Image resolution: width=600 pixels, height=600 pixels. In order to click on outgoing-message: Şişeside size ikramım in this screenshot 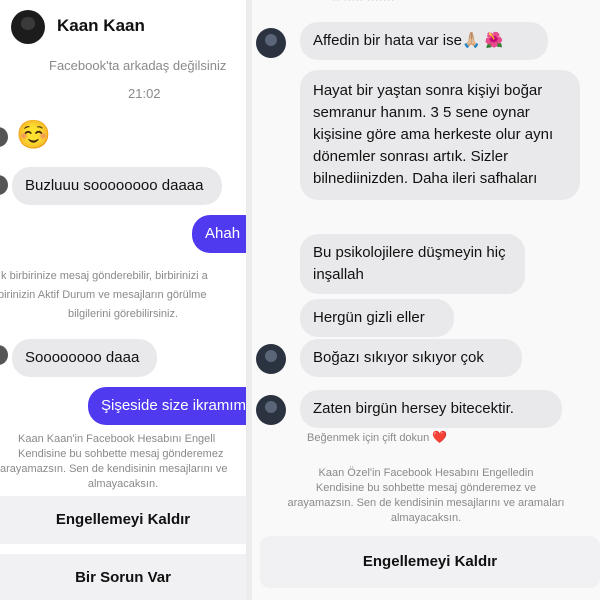, I will do `click(167, 406)`.